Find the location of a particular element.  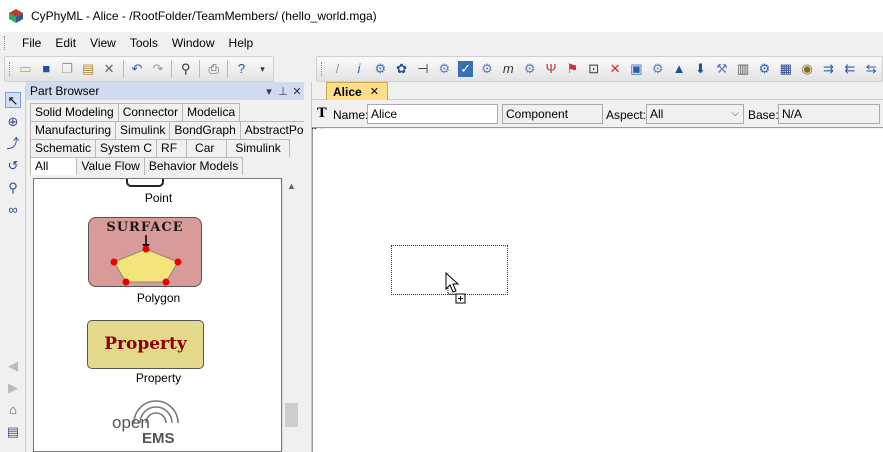

import-icon: ⇇ is located at coordinates (849, 69).